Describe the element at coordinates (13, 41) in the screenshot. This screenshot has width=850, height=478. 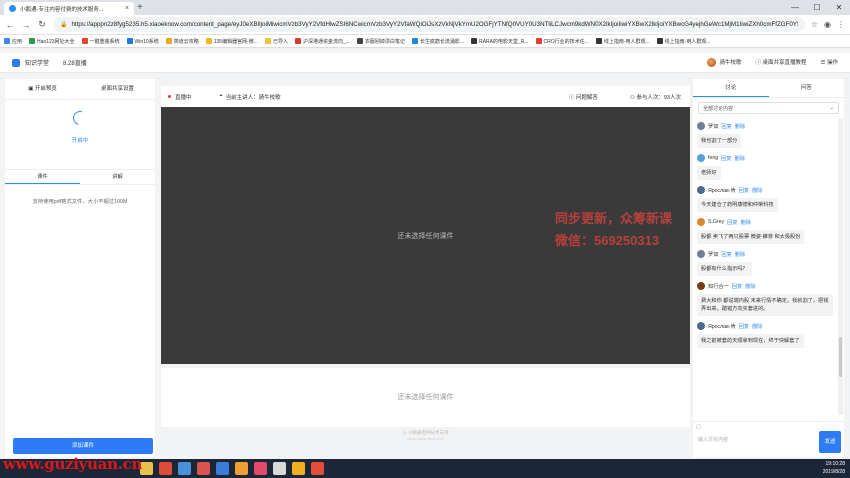
I see `bookmark-item: 应用` at that location.